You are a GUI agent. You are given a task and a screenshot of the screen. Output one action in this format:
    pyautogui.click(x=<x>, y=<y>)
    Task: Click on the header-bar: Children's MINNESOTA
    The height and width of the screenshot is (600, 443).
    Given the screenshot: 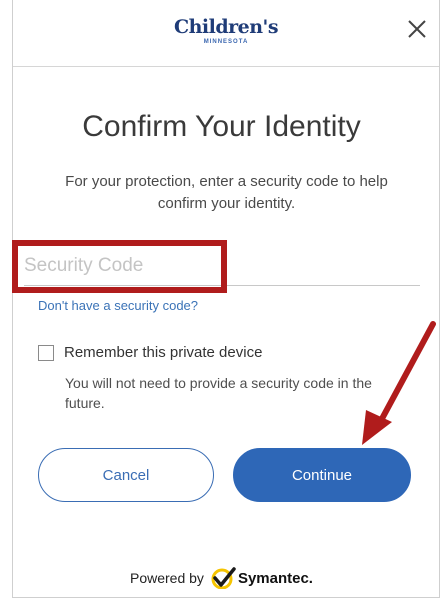 What is the action you would take?
    pyautogui.click(x=226, y=33)
    